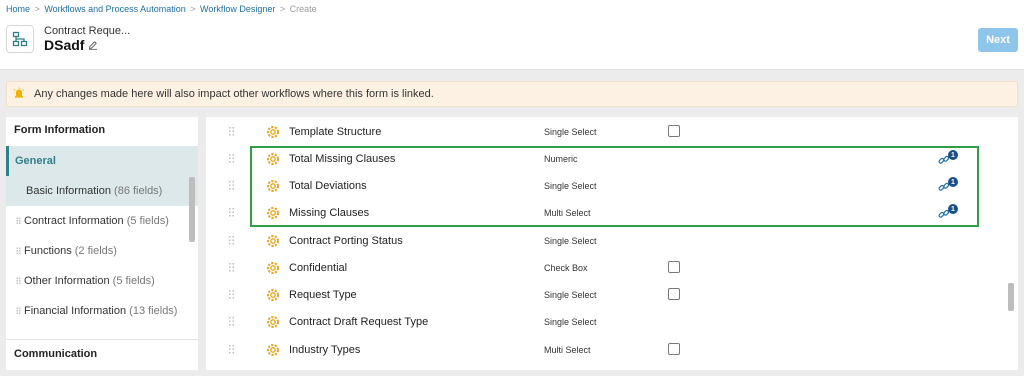 The width and height of the screenshot is (1024, 376). Describe the element at coordinates (606, 212) in the screenshot. I see `field-row: Missing Clauses Multi Select 1` at that location.